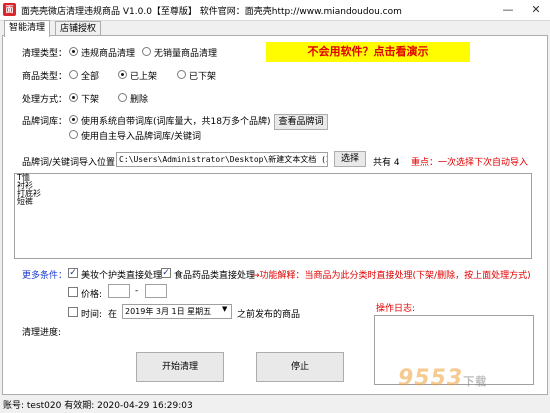 This screenshot has width=550, height=413. I want to click on minimize-button: —, so click(508, 10).